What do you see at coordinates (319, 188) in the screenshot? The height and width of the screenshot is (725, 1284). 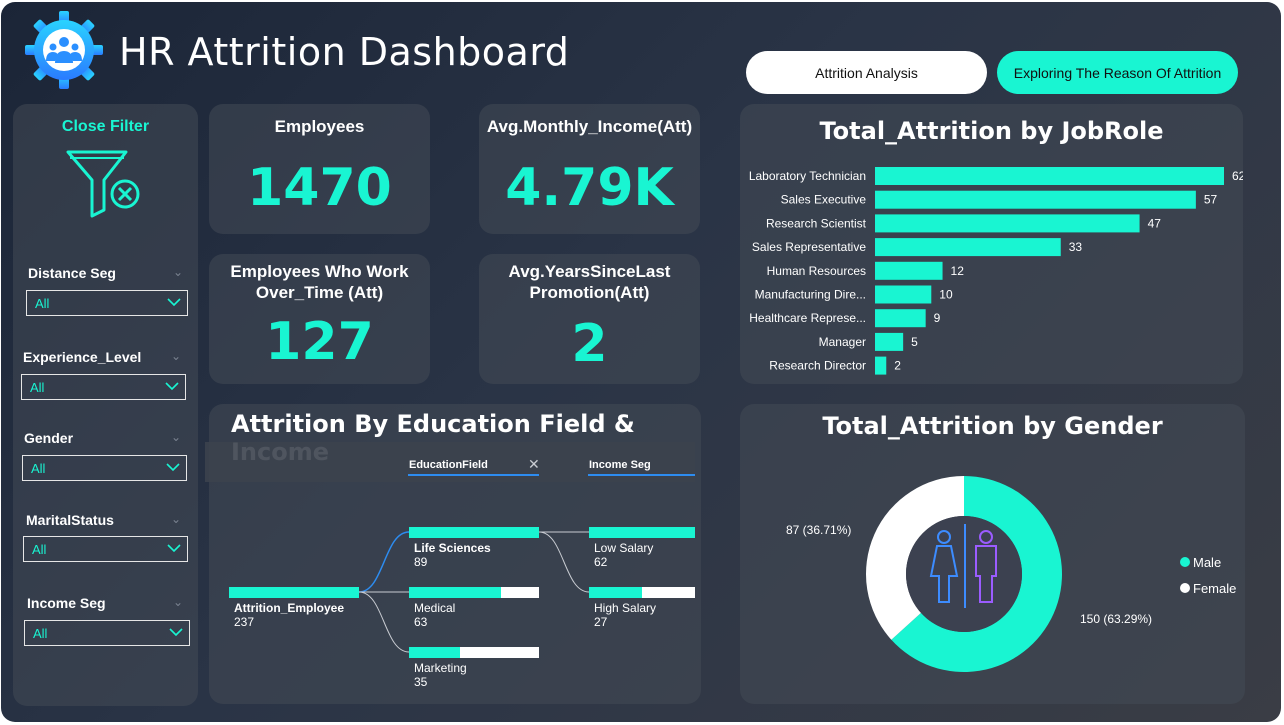 I see `kpi-value: 1470` at bounding box center [319, 188].